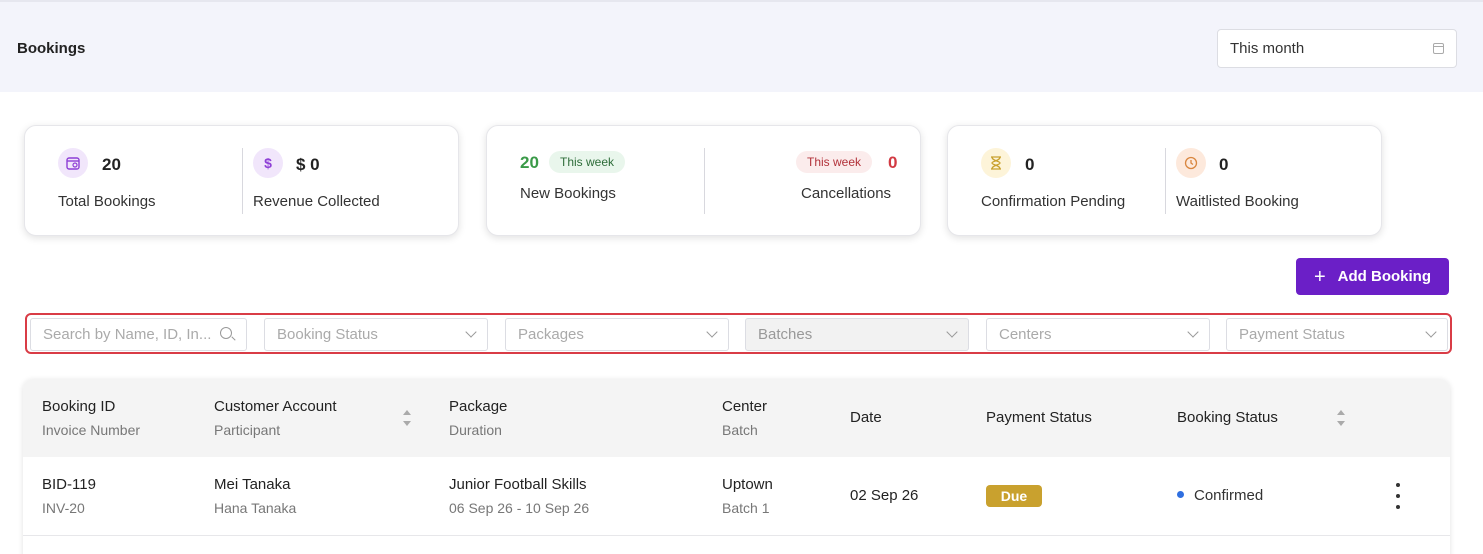  I want to click on plus-icon: +, so click(1319, 276).